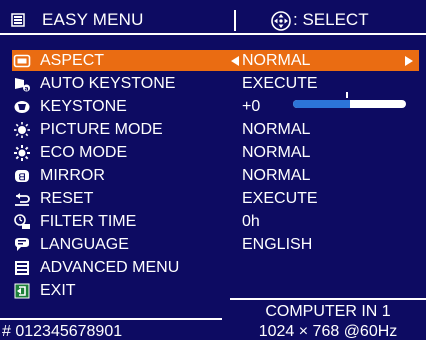 Image resolution: width=441 pixels, height=349 pixels. I want to click on language-value: ENGLISH, so click(277, 245).